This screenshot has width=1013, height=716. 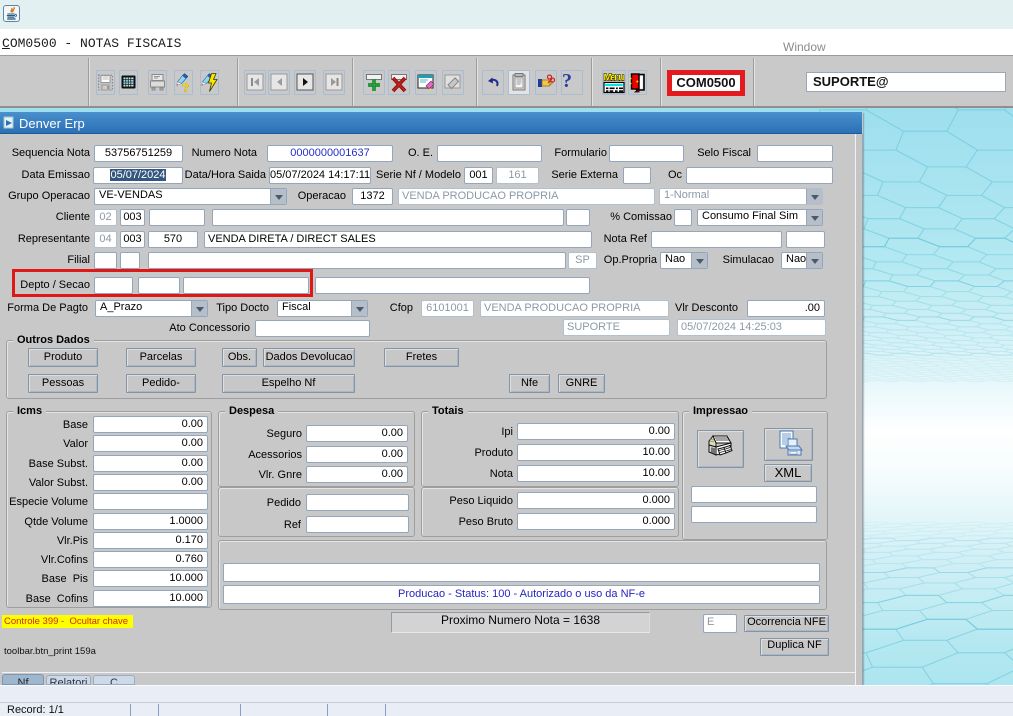 What do you see at coordinates (614, 78) in the screenshot?
I see `svg-text: Menu` at bounding box center [614, 78].